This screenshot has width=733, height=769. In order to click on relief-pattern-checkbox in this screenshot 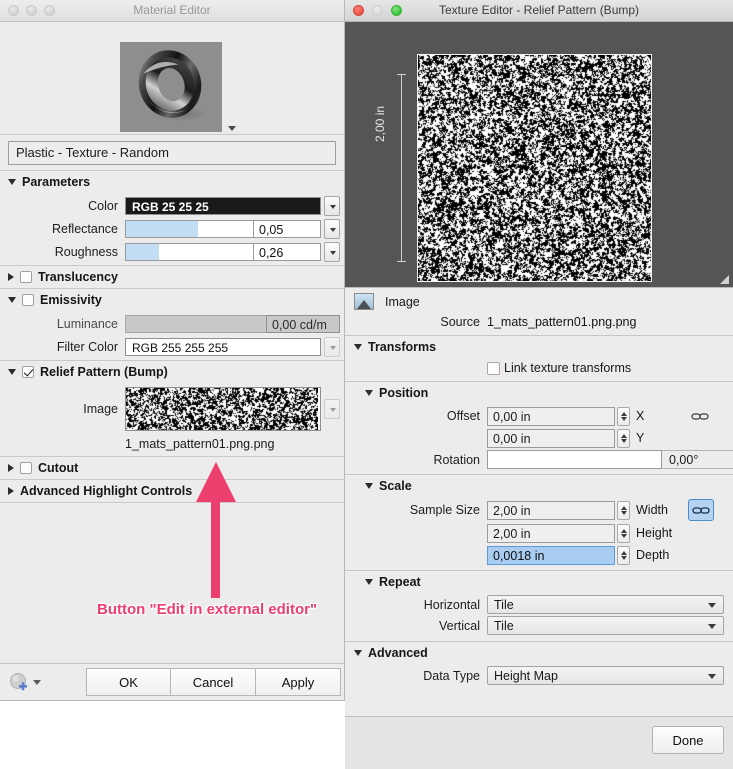, I will do `click(28, 372)`.